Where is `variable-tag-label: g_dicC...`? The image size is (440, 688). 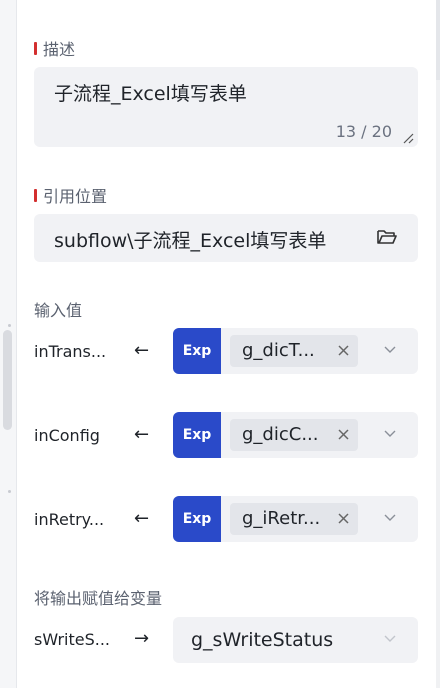 variable-tag-label: g_dicC... is located at coordinates (280, 434).